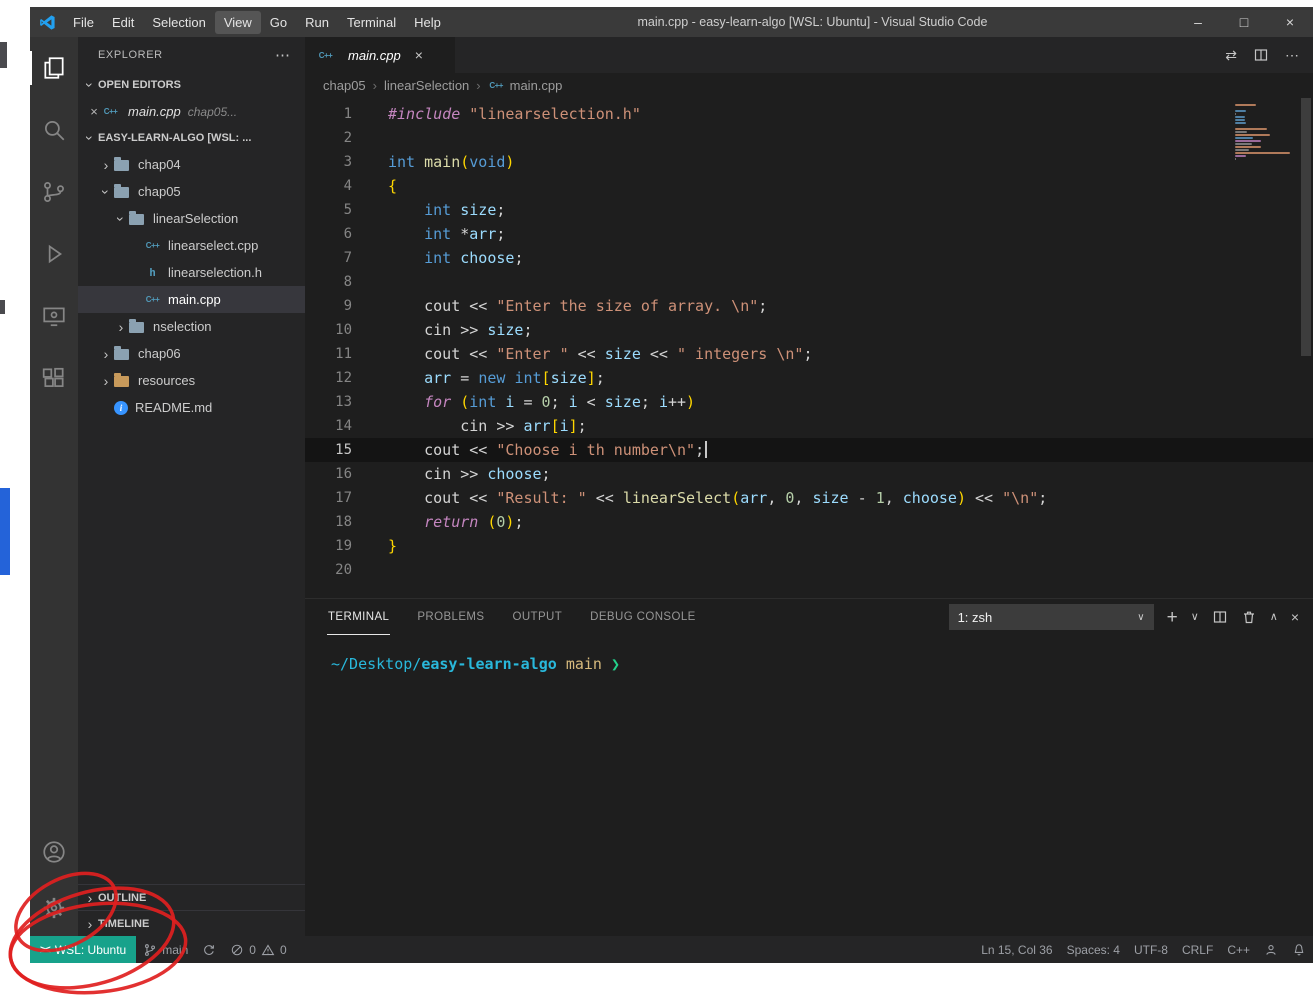  Describe the element at coordinates (154, 111) in the screenshot. I see `open-editor-label: main.cpp` at that location.